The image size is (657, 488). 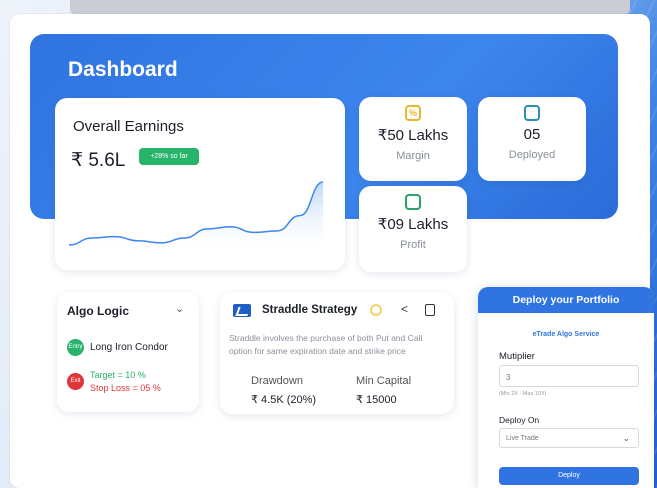 I want to click on box-icon, so click(x=532, y=113).